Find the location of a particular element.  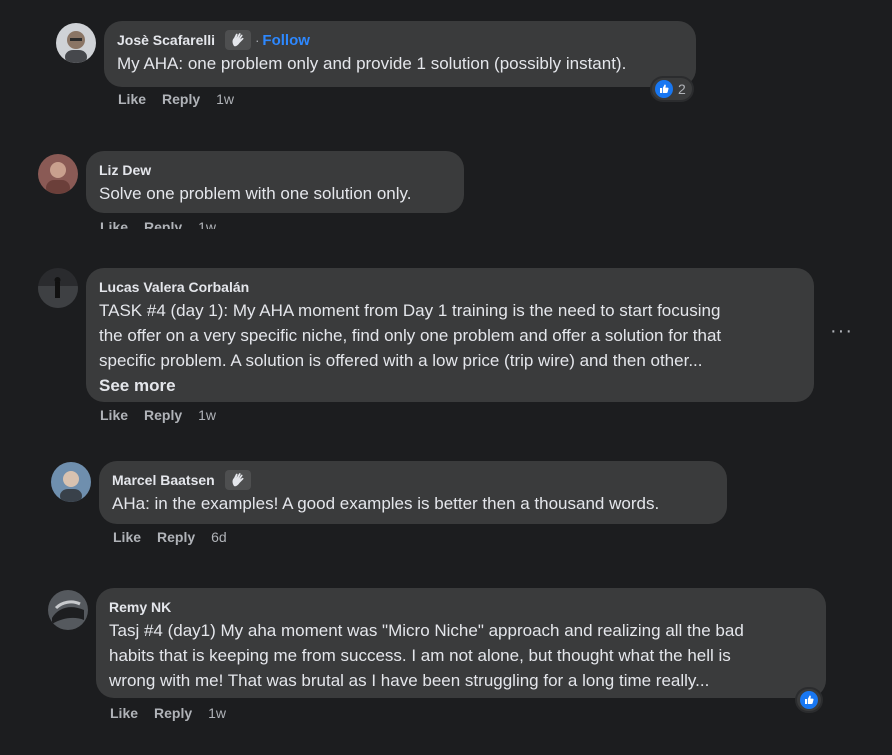

reaction-badge is located at coordinates (809, 700).